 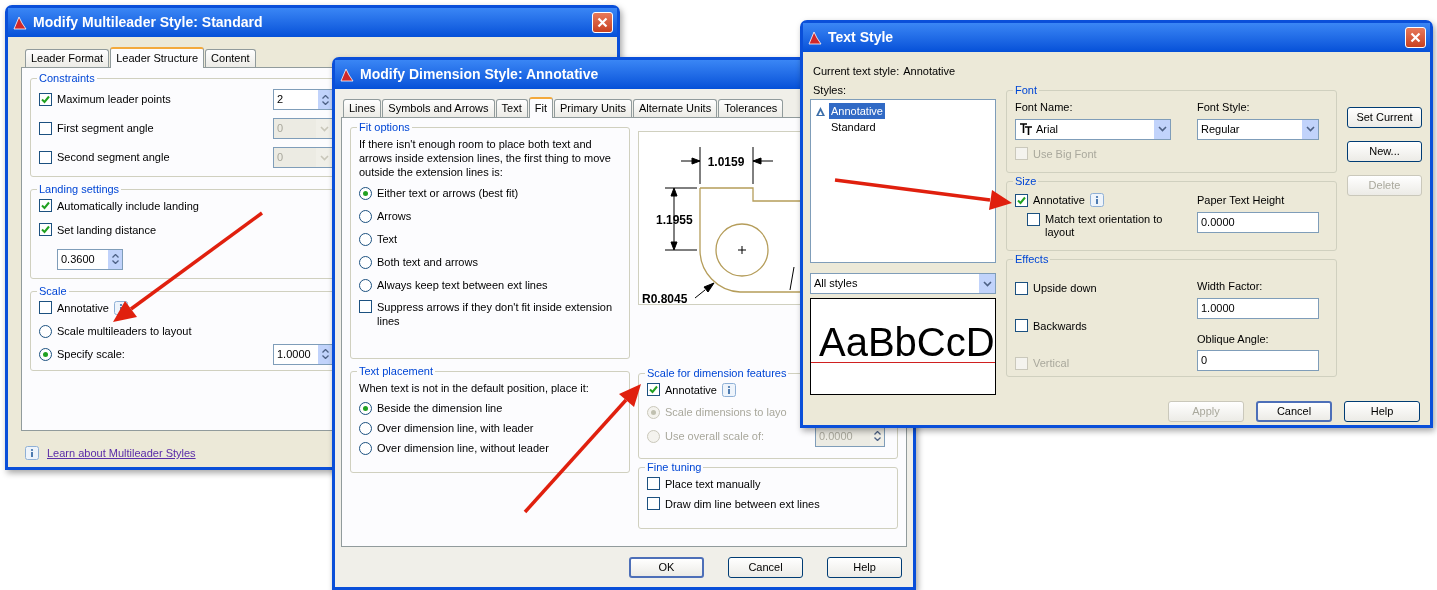 What do you see at coordinates (674, 467) in the screenshot?
I see `group-title: Fine tuning` at bounding box center [674, 467].